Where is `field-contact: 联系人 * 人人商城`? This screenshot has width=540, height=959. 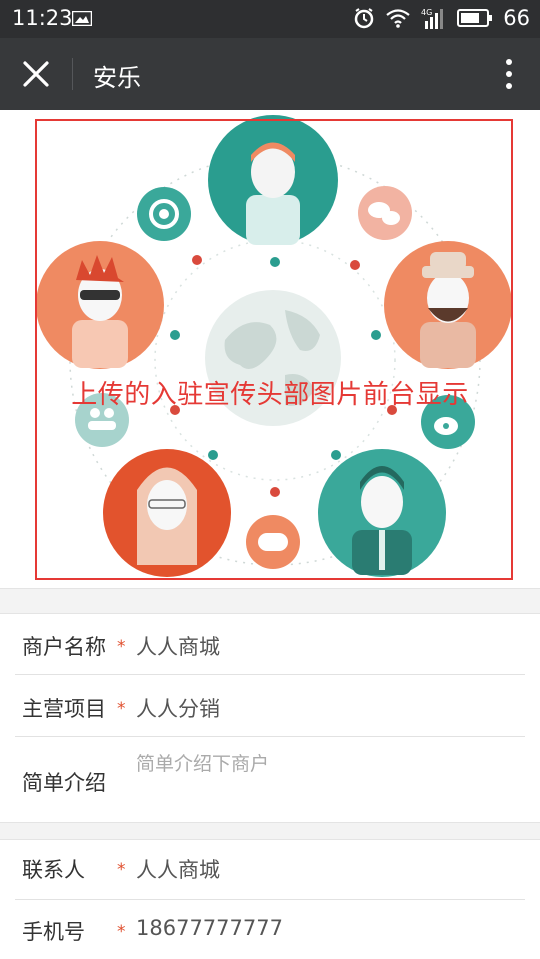 field-contact: 联系人 * 人人商城 is located at coordinates (270, 869).